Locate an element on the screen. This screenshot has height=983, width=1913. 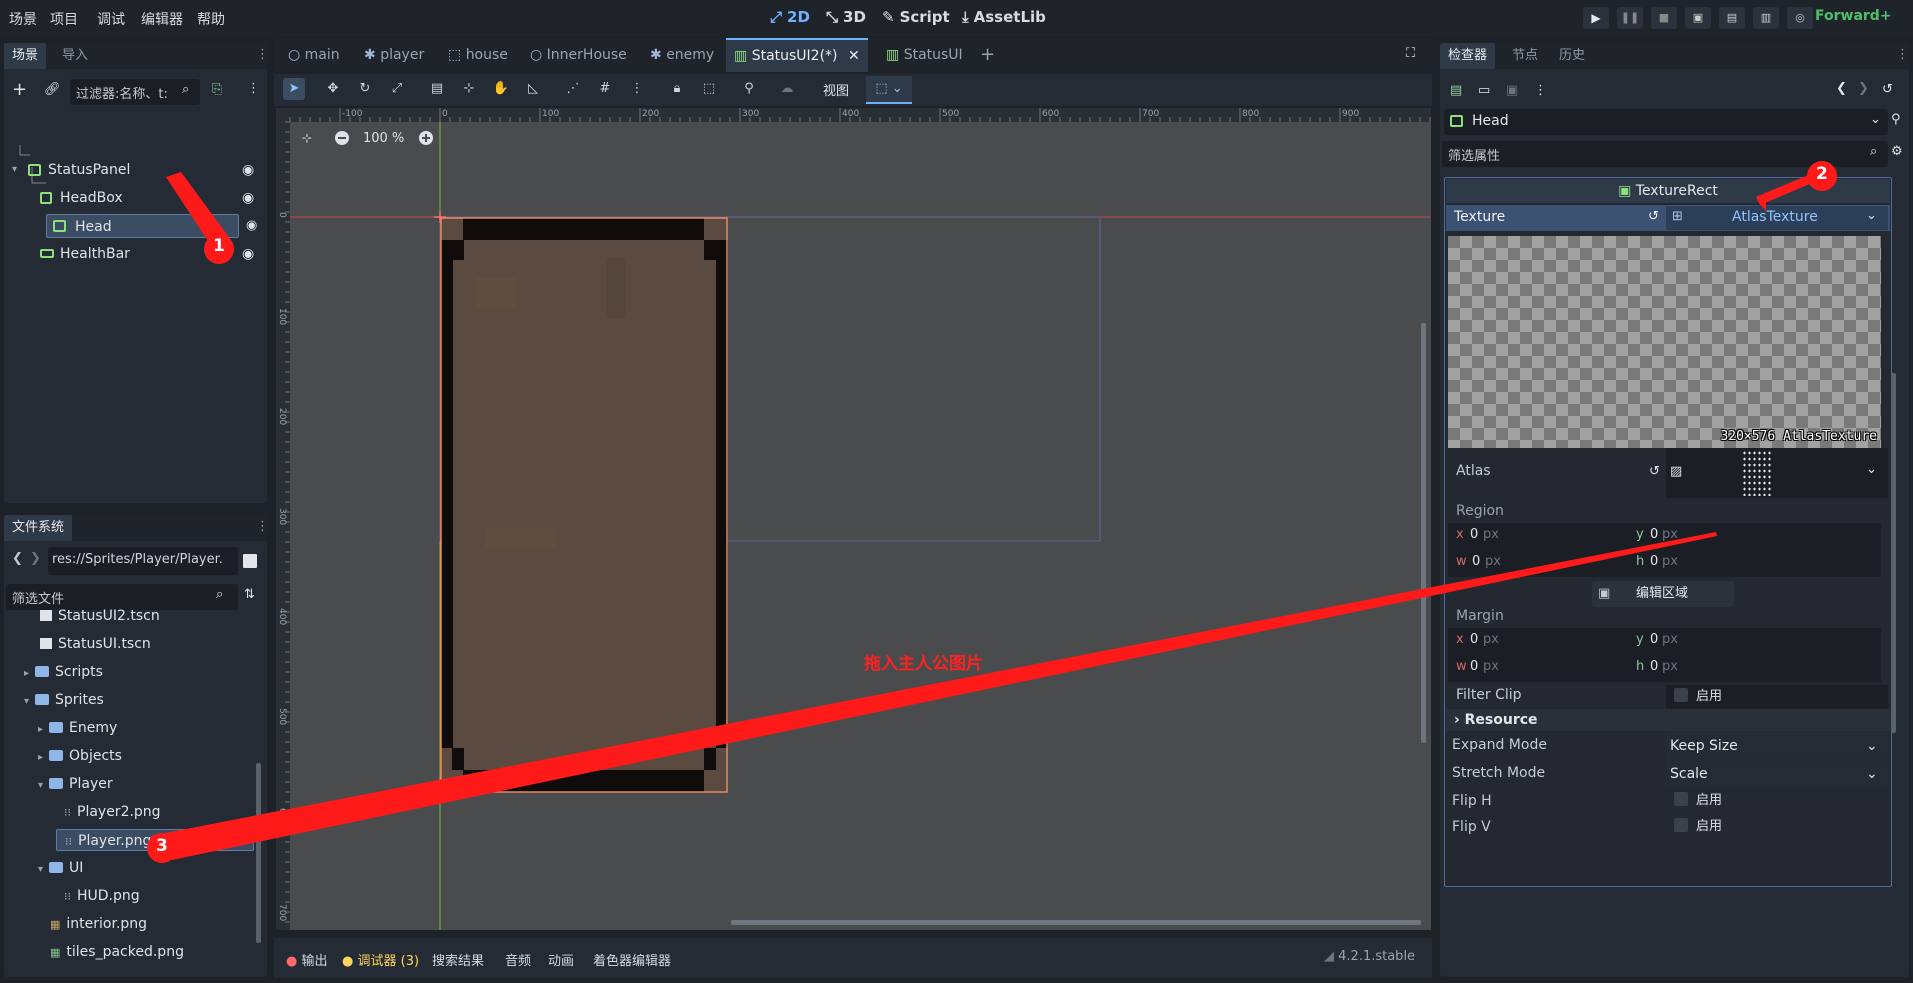
grid-snap-icon: # is located at coordinates (605, 89).